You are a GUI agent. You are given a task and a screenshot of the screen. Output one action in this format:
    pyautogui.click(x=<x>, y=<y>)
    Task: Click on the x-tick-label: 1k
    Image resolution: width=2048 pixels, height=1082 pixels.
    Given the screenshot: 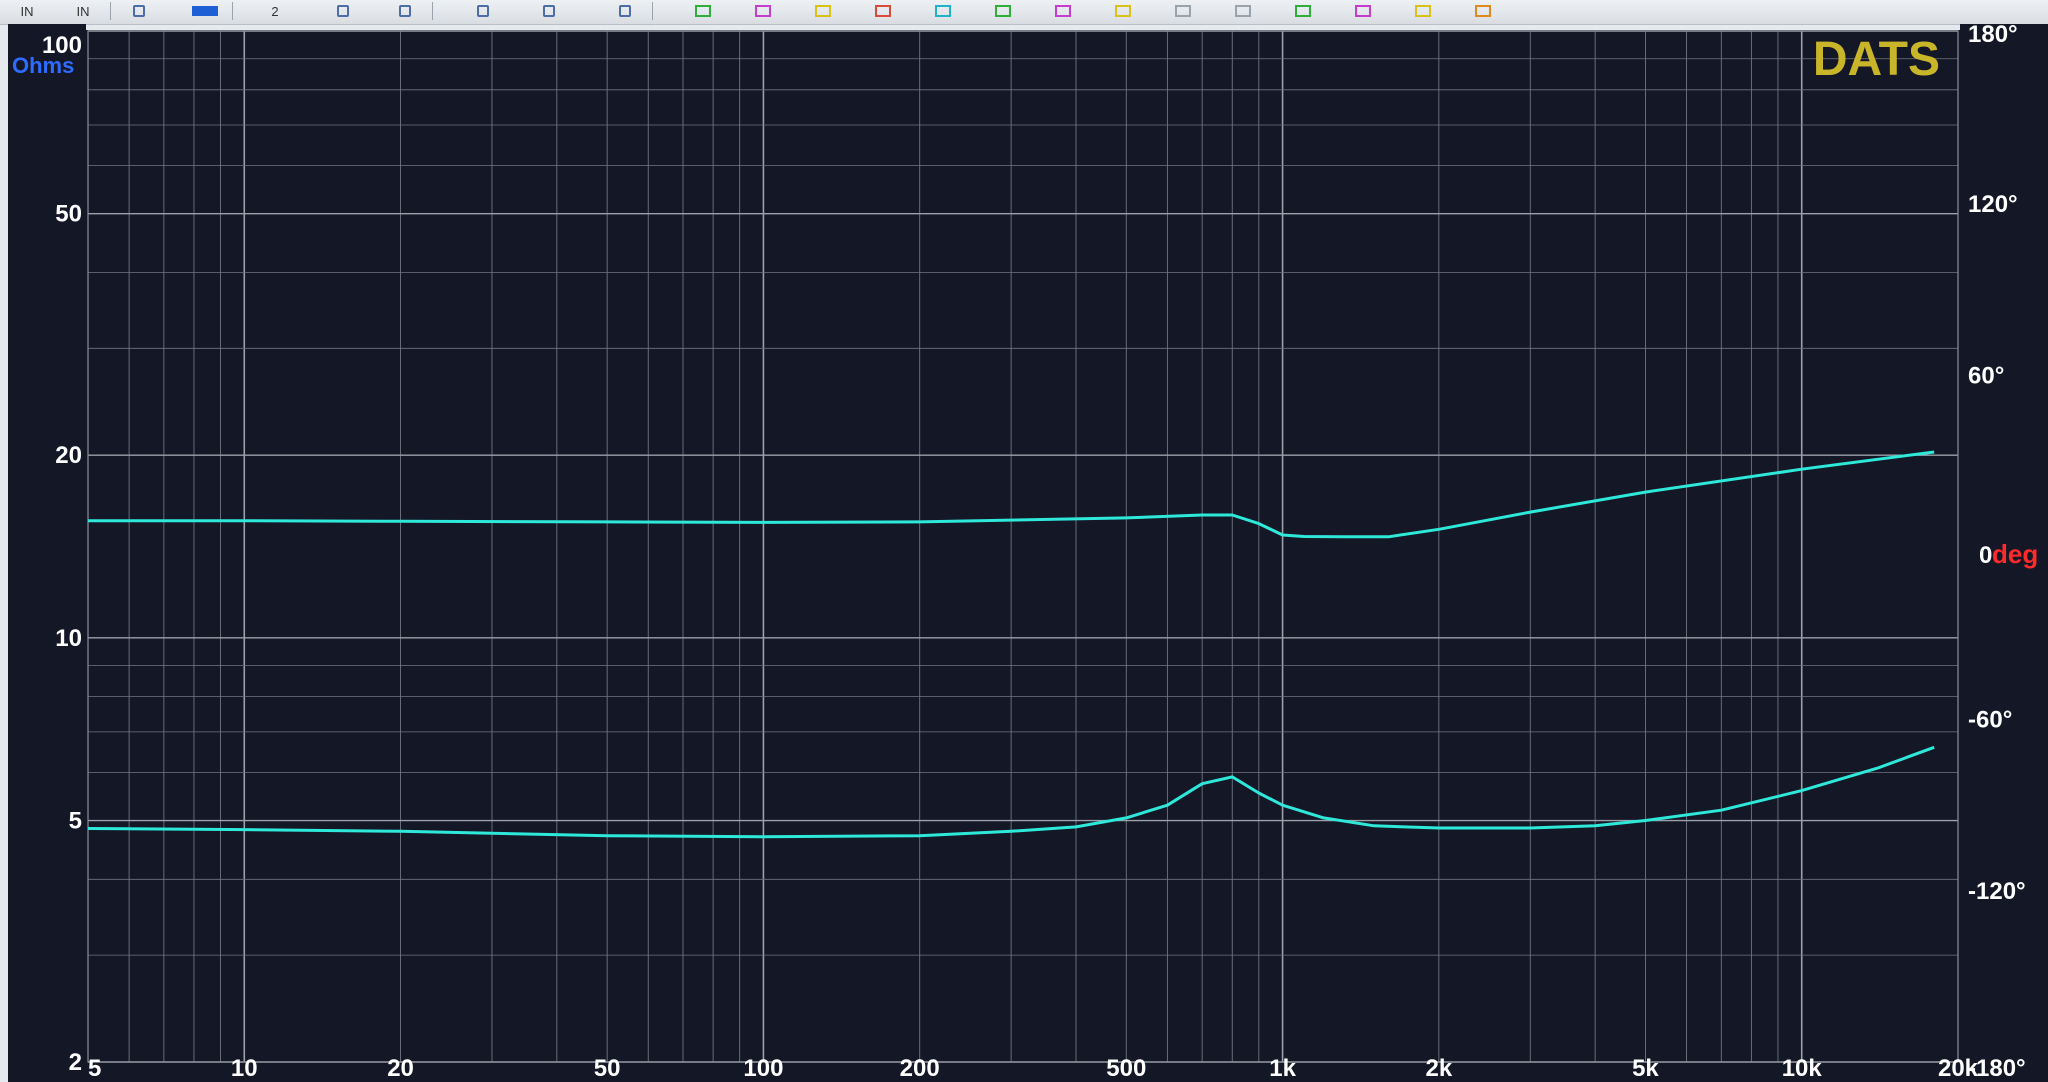 What is the action you would take?
    pyautogui.click(x=1282, y=1068)
    